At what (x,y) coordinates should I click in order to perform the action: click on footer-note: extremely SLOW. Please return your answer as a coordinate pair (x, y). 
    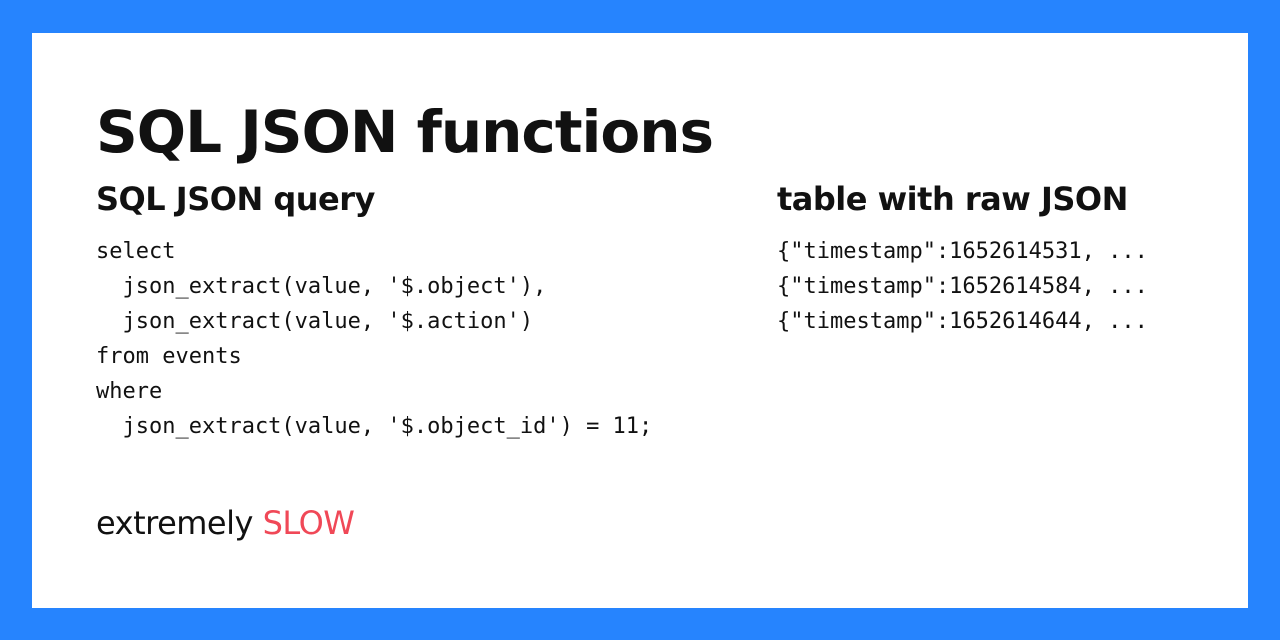
    Looking at the image, I should click on (225, 523).